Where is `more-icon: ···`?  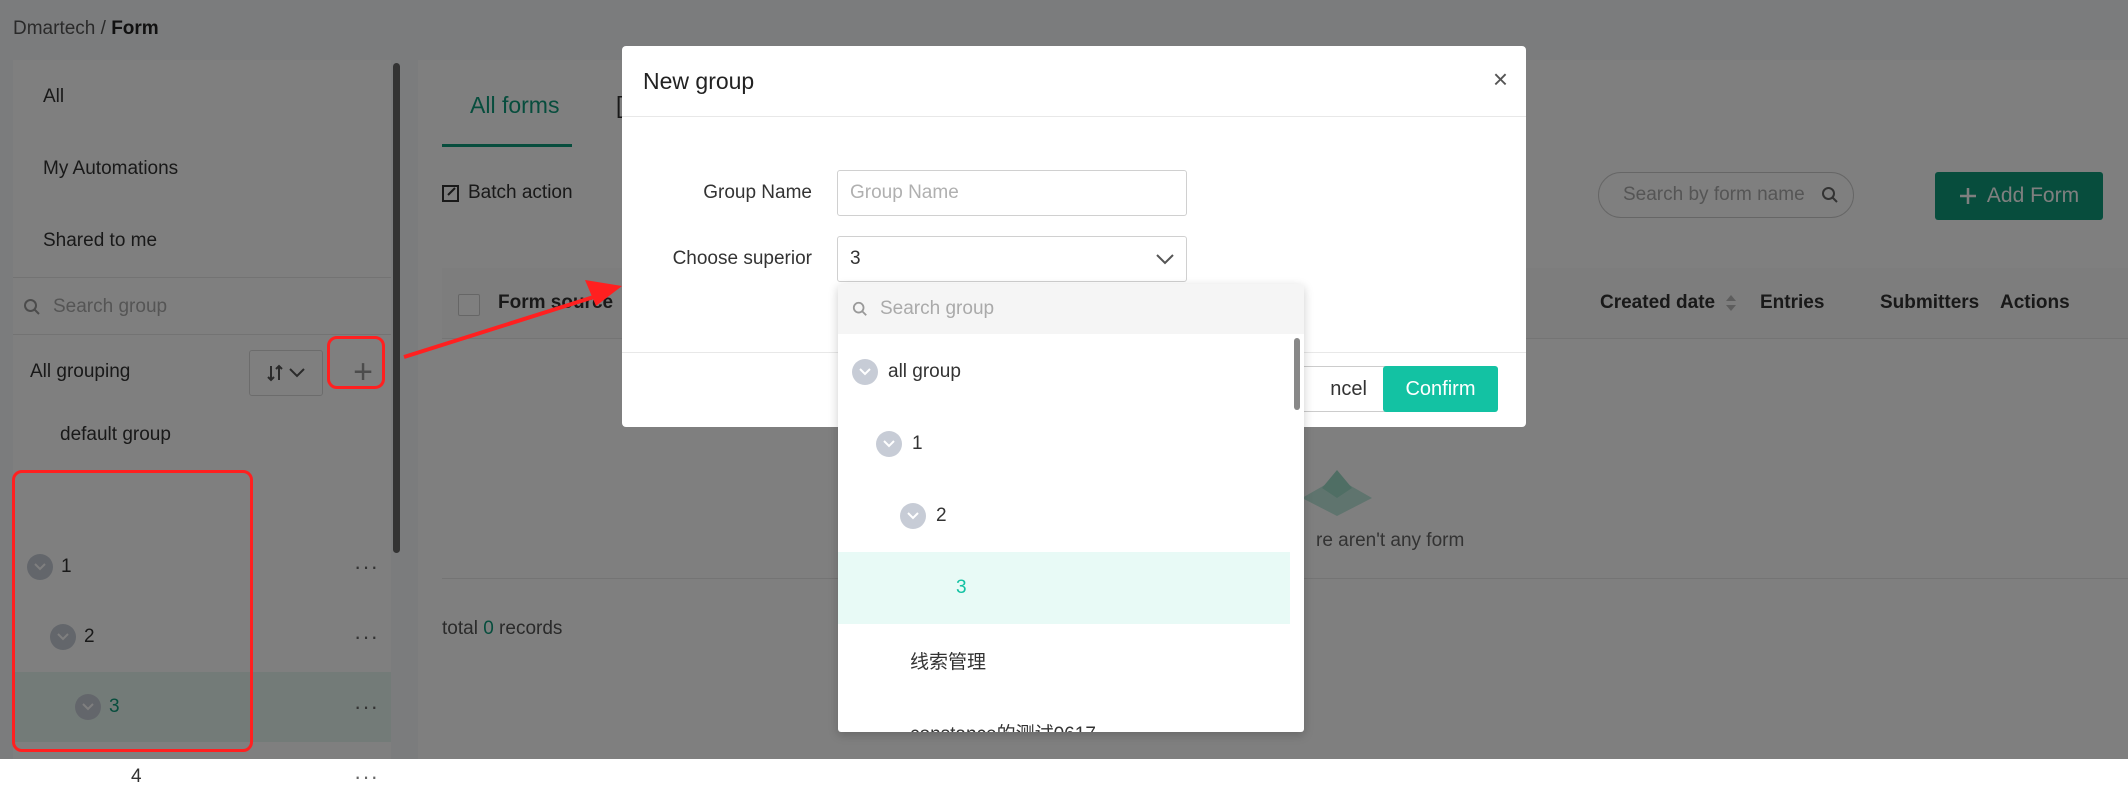 more-icon: ··· is located at coordinates (366, 777).